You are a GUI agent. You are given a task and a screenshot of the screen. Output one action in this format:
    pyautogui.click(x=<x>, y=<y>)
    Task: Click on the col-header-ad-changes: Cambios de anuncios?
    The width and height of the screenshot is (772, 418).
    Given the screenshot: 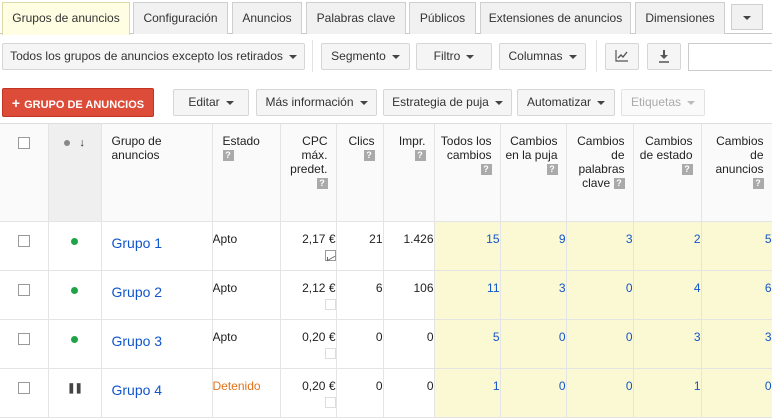 What is the action you would take?
    pyautogui.click(x=736, y=172)
    